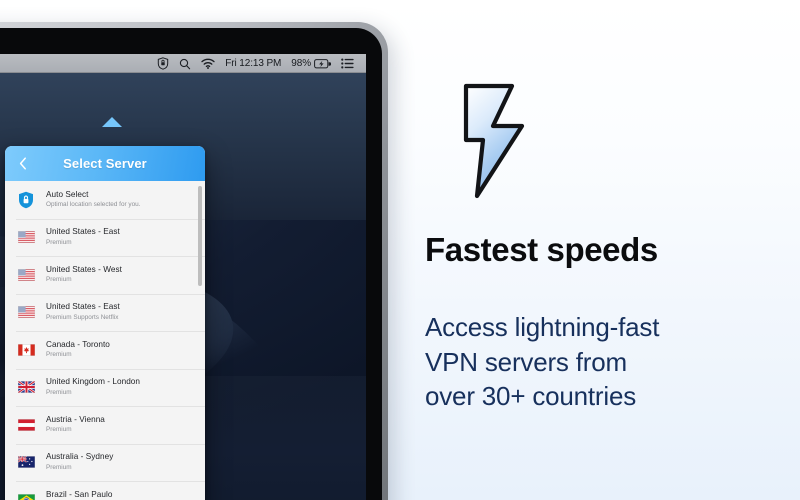 Image resolution: width=800 pixels, height=500 pixels. Describe the element at coordinates (208, 63) in the screenshot. I see `wifi-icon` at that location.